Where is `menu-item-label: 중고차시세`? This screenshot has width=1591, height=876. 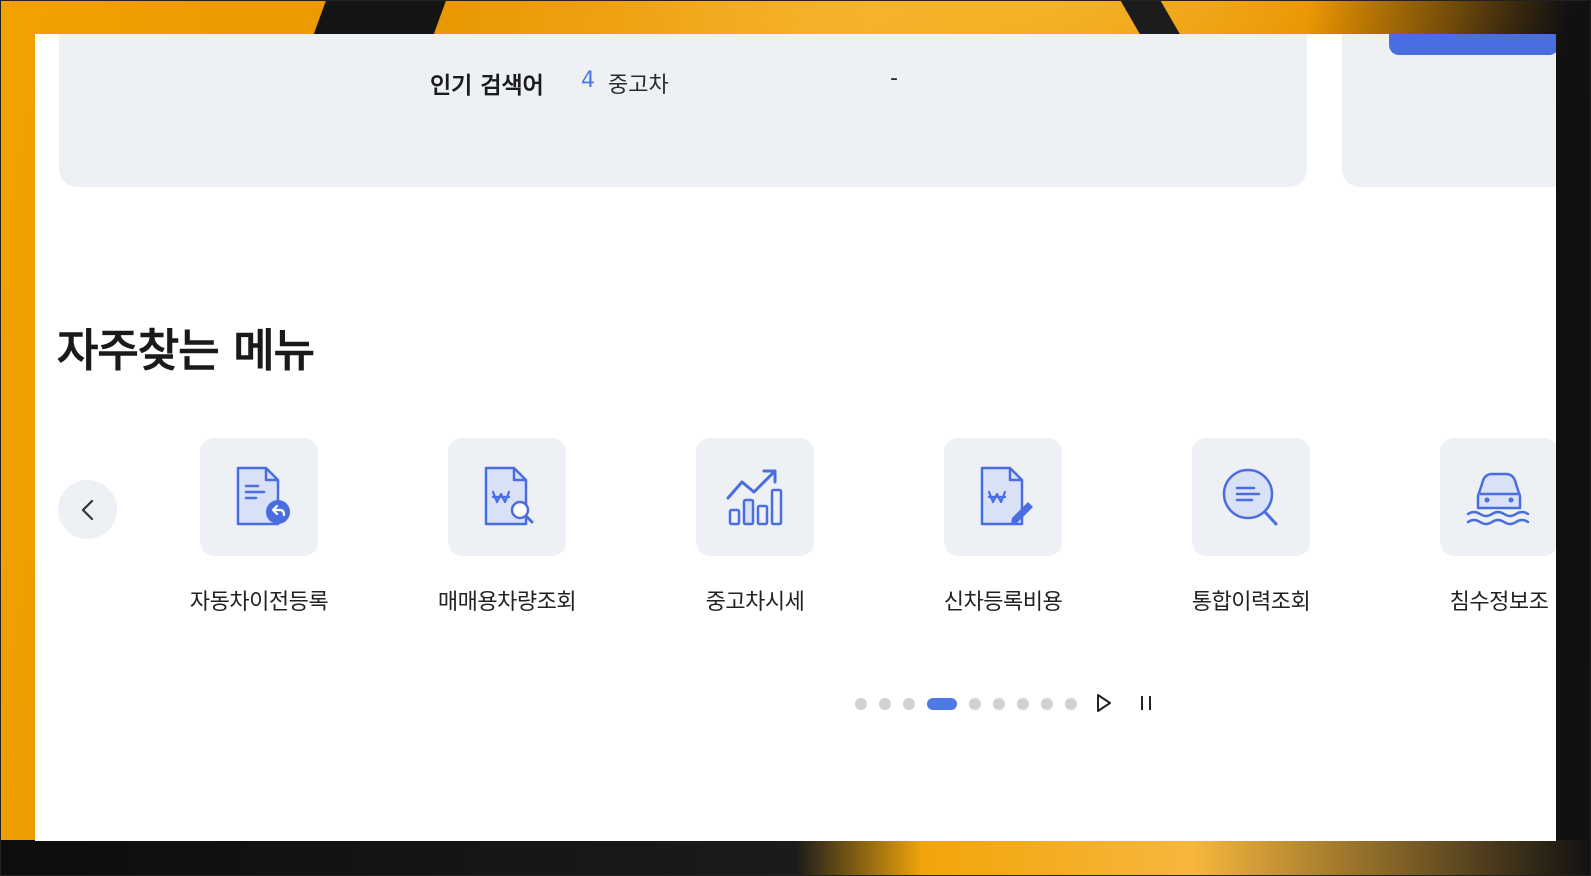 menu-item-label: 중고차시세 is located at coordinates (755, 602).